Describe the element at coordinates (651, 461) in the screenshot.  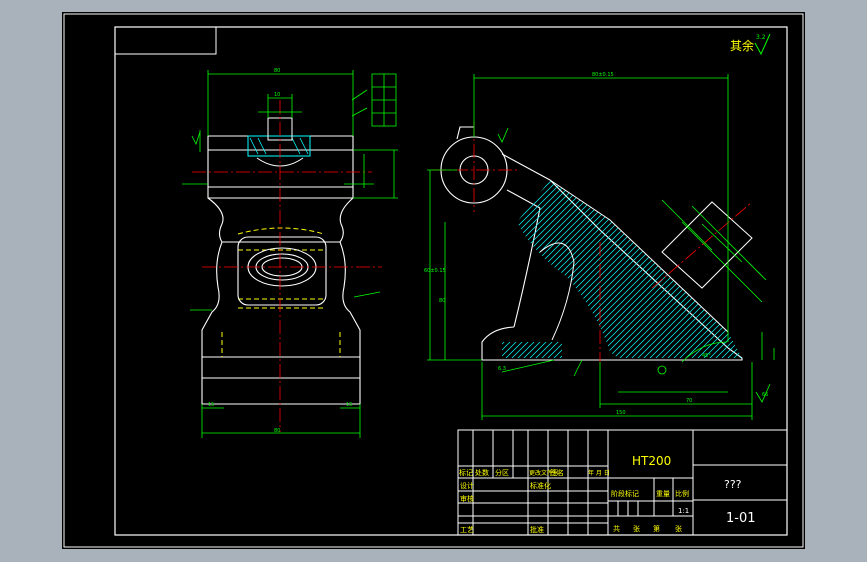
I see `material-label: HT200` at that location.